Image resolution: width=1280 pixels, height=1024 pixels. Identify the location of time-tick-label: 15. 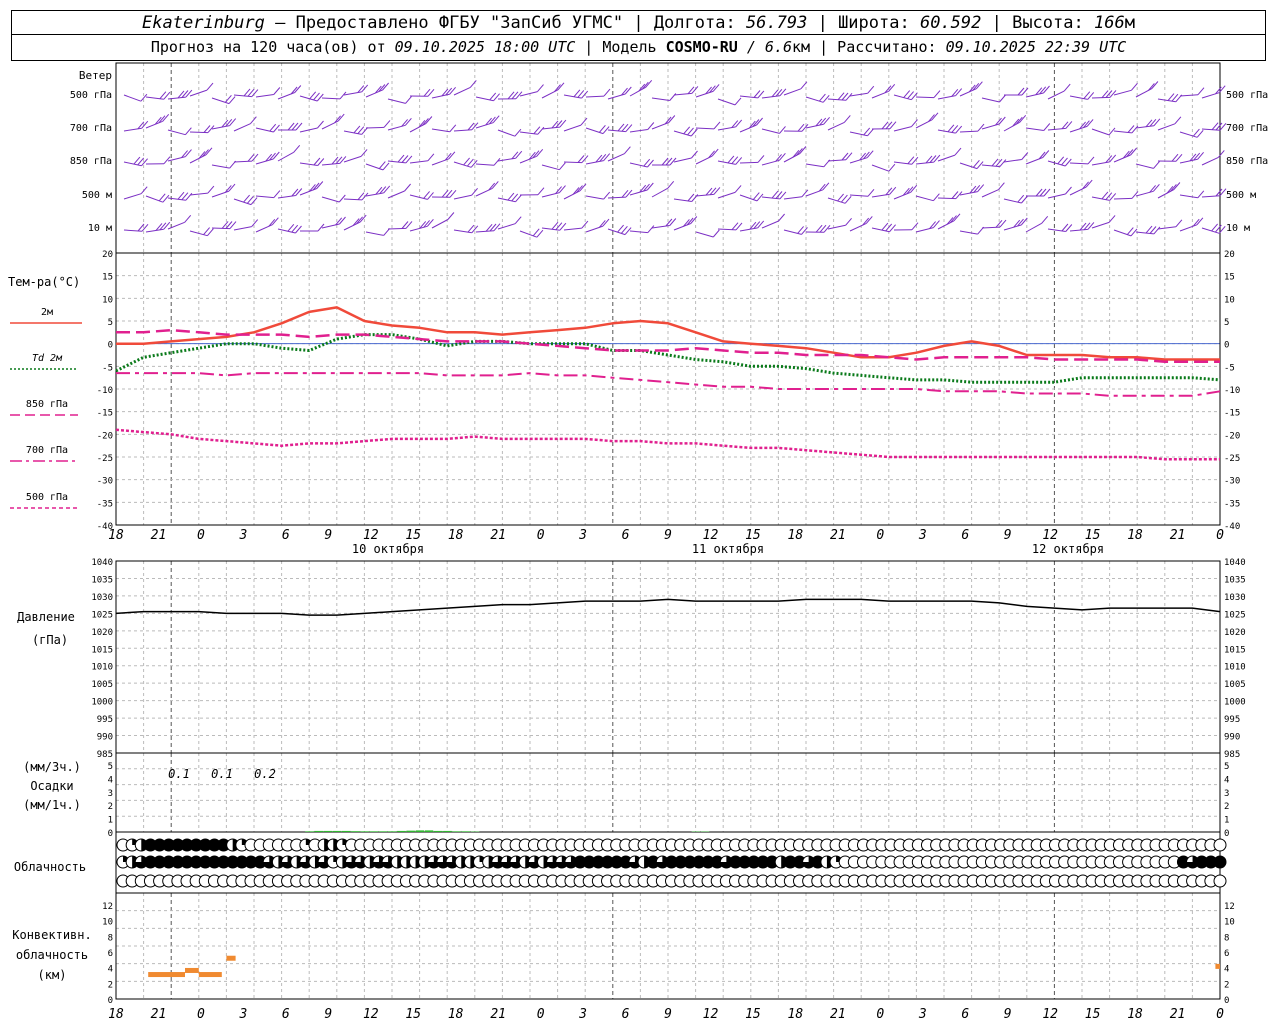
(1093, 1014).